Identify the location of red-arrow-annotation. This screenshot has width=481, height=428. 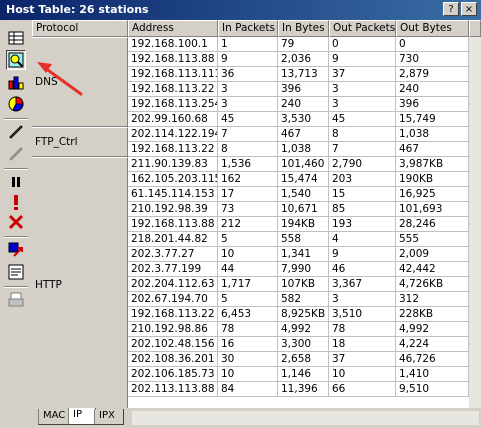
(60, 79).